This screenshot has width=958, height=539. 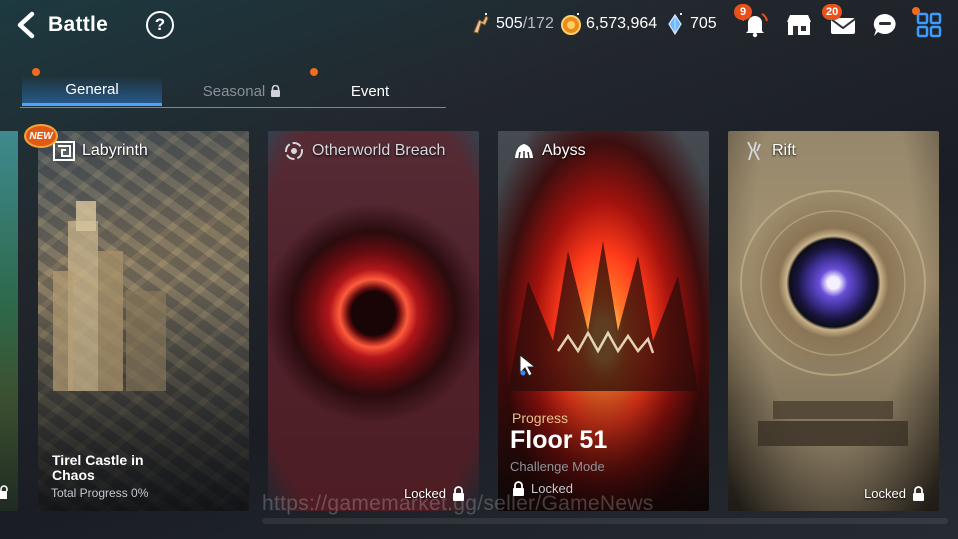 What do you see at coordinates (784, 150) in the screenshot?
I see `card-rift-title: Rift` at bounding box center [784, 150].